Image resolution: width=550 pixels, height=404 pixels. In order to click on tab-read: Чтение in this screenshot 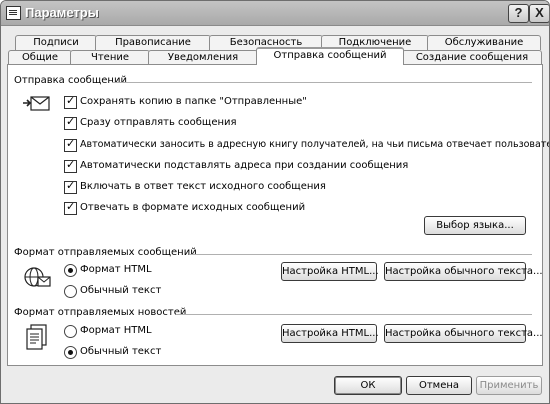, I will do `click(110, 57)`.